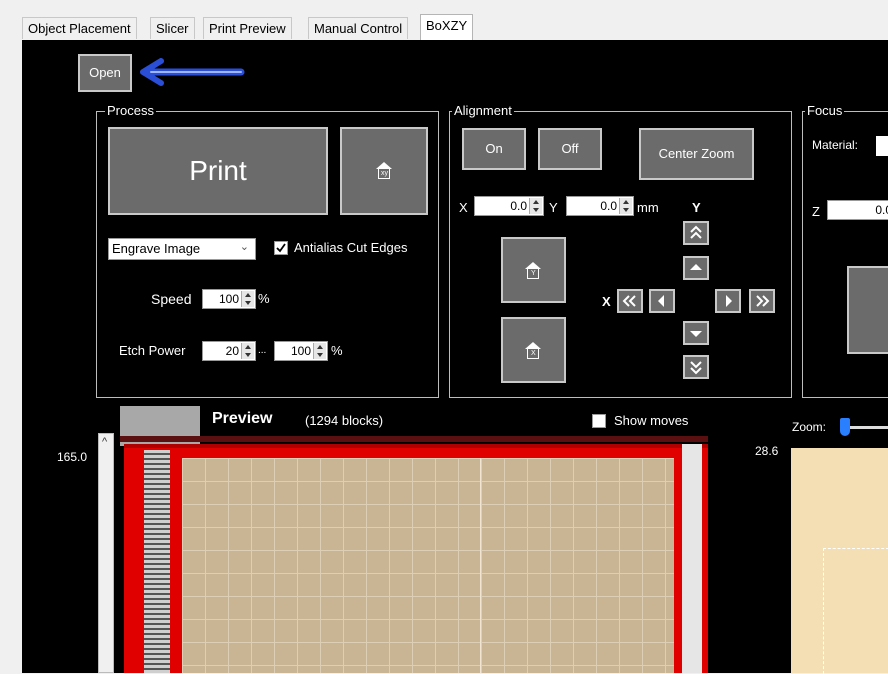 The width and height of the screenshot is (888, 674). I want to click on preview-blocks-count: (1294 blocks), so click(344, 420).